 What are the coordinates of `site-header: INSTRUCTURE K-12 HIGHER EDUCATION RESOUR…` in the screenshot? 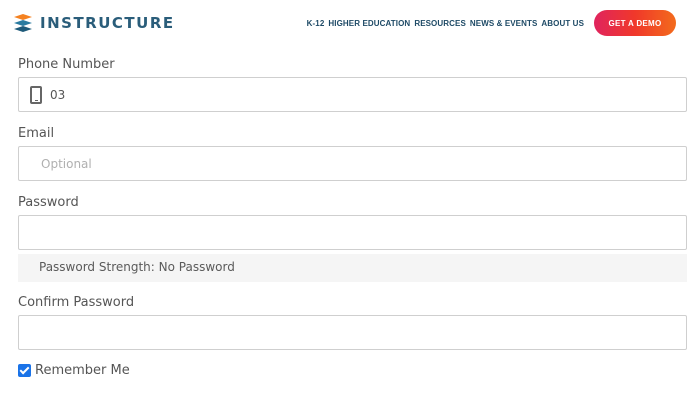 It's located at (350, 23).